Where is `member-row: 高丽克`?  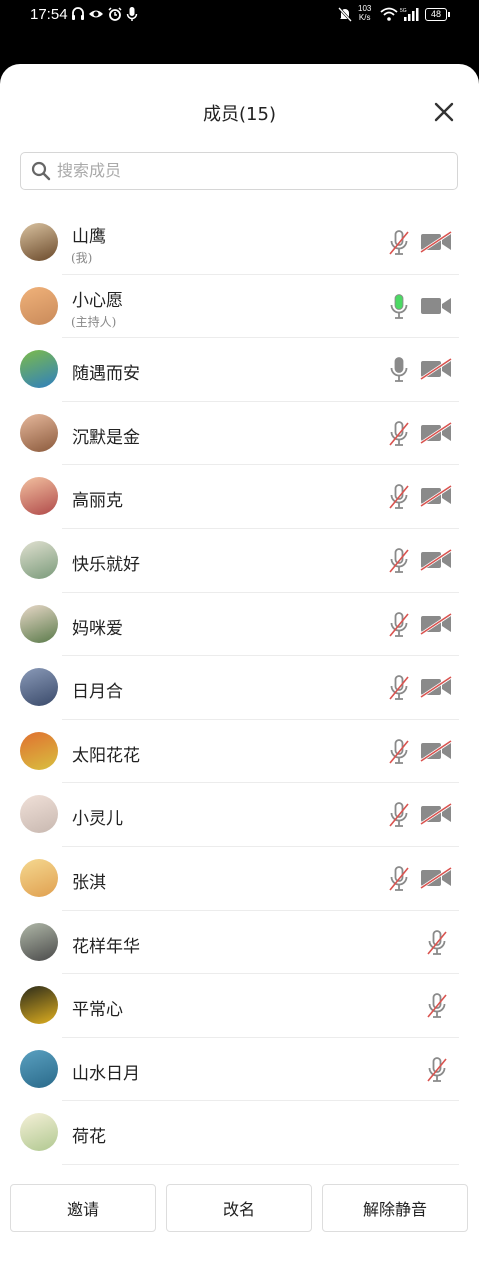
member-row: 高丽克 is located at coordinates (239, 497).